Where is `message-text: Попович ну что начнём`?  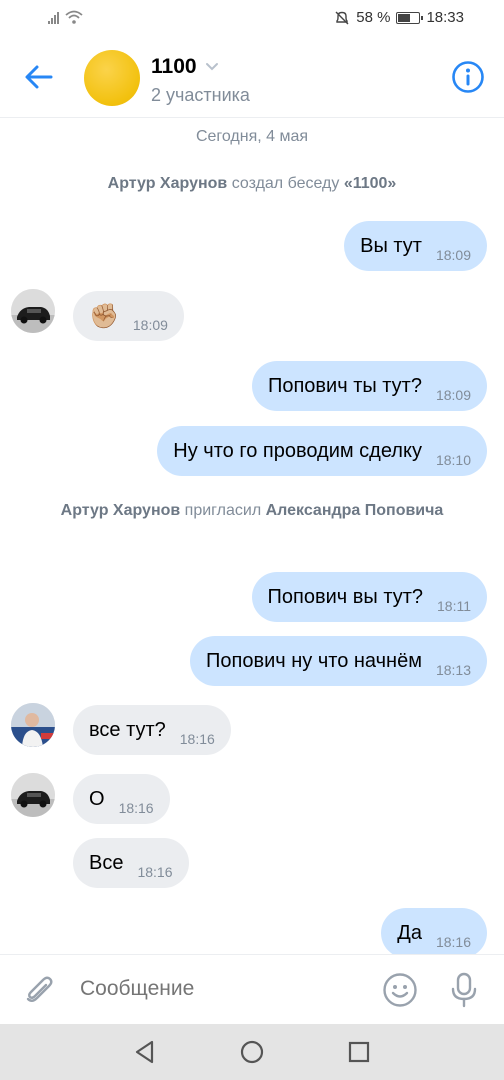
message-text: Попович ну что начнём is located at coordinates (314, 660).